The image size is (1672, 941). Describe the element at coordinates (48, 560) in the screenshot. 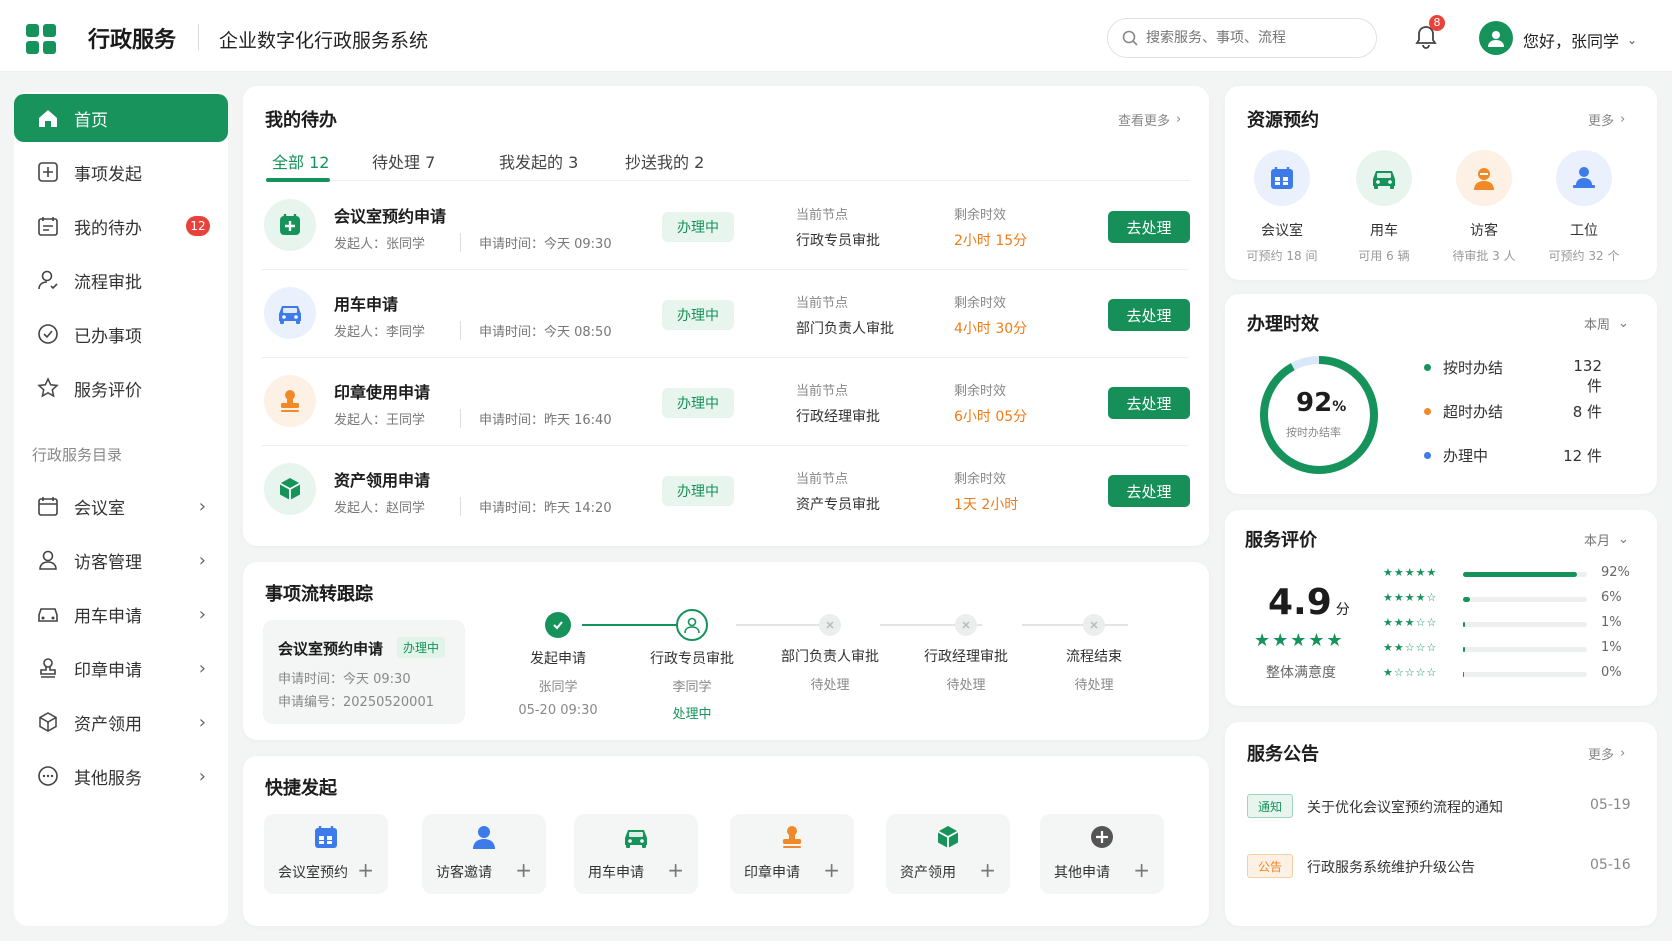

I see `user-icon` at that location.